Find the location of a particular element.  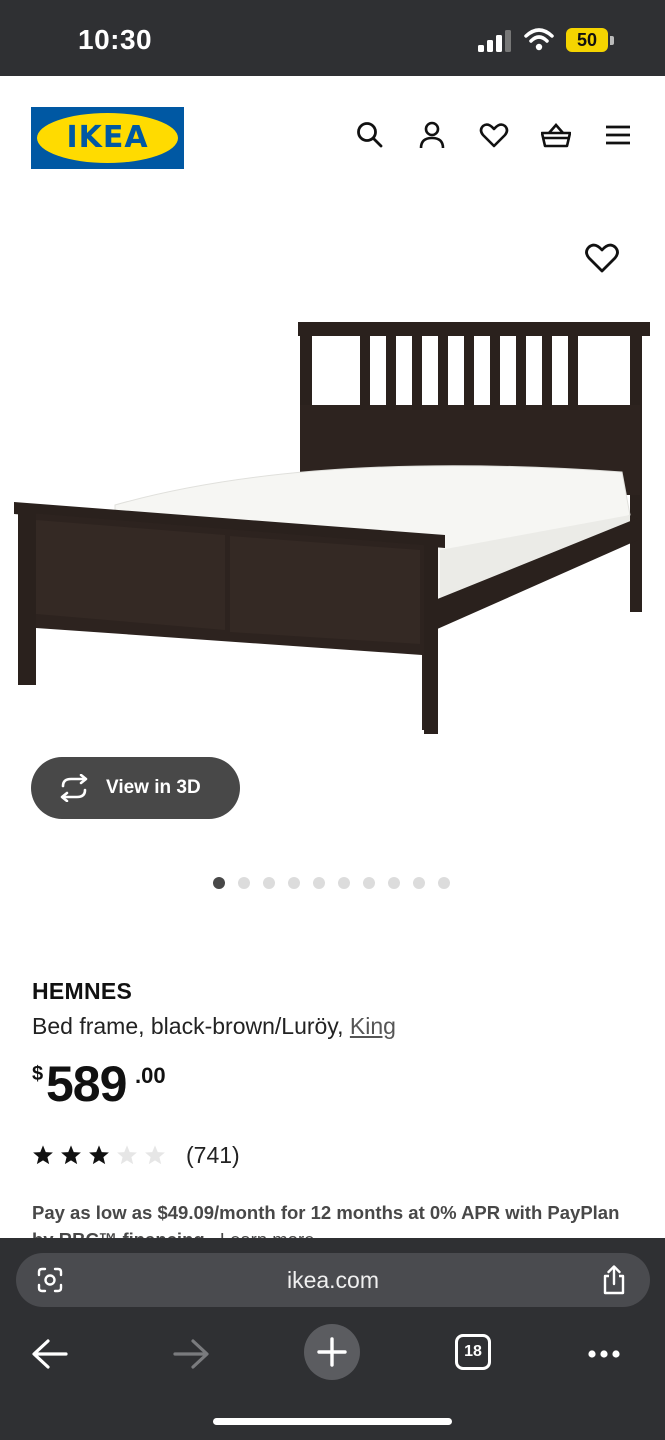

review-count: (741) is located at coordinates (213, 1154).